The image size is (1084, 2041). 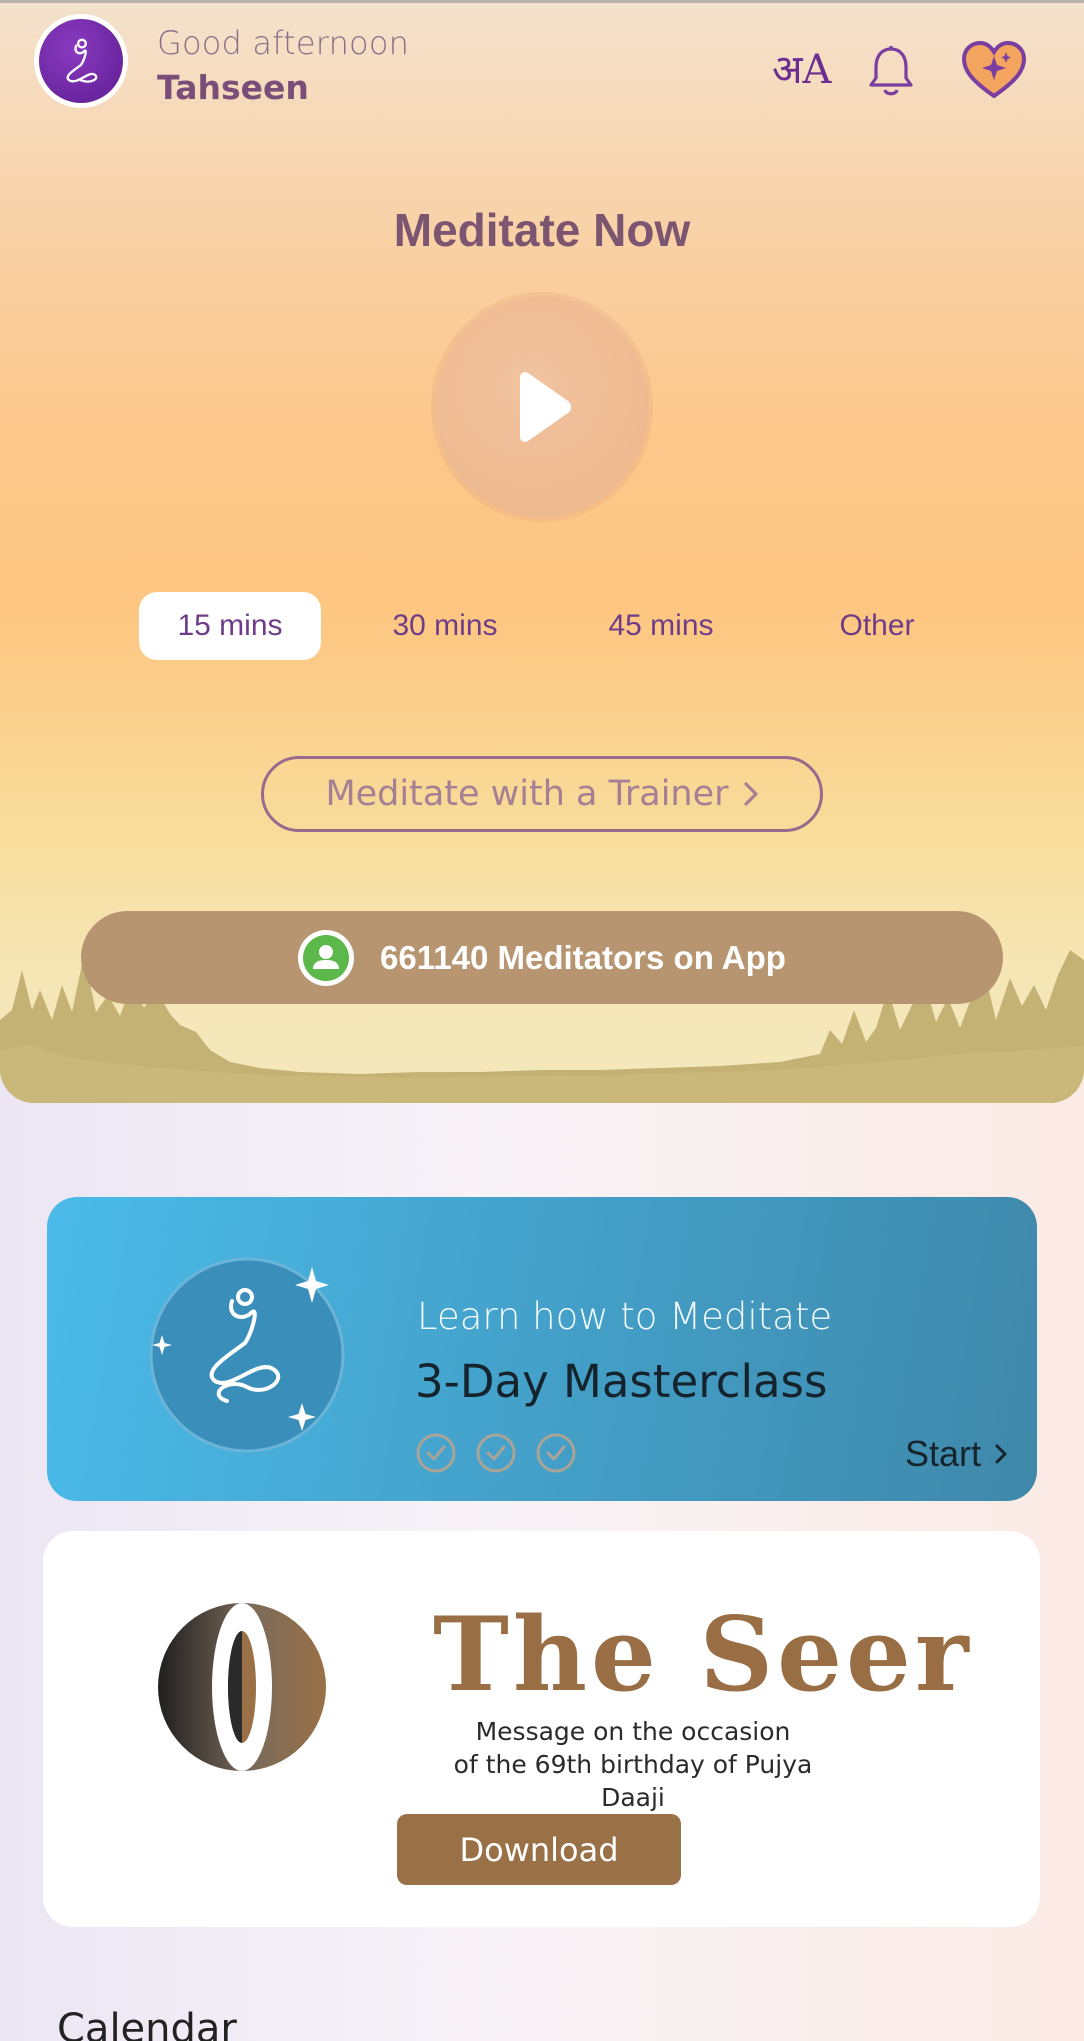 I want to click on duration-option-other: Other, so click(x=877, y=626).